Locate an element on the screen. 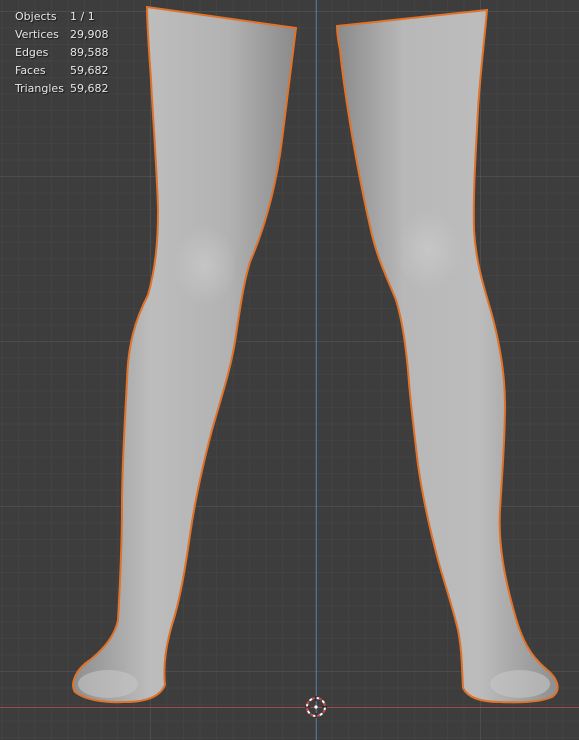 Image resolution: width=579 pixels, height=740 pixels. stat-label: Vertices is located at coordinates (37, 34).